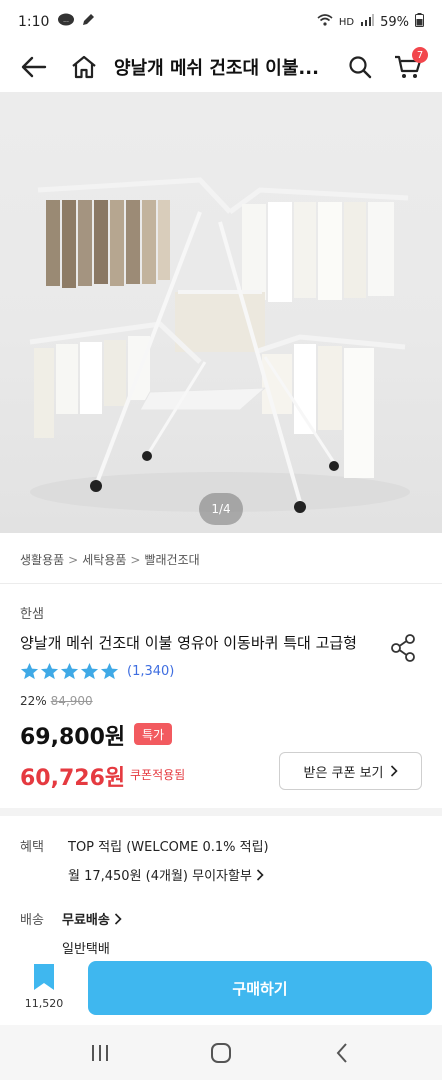  Describe the element at coordinates (73, 737) in the screenshot. I see `sale-price: 69,800원` at that location.